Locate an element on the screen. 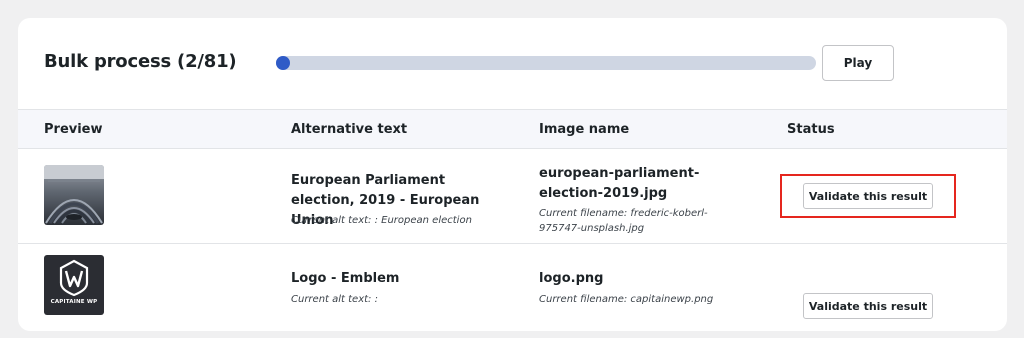 Image resolution: width=1024 pixels, height=338 pixels. column-header-status: Status is located at coordinates (811, 129).